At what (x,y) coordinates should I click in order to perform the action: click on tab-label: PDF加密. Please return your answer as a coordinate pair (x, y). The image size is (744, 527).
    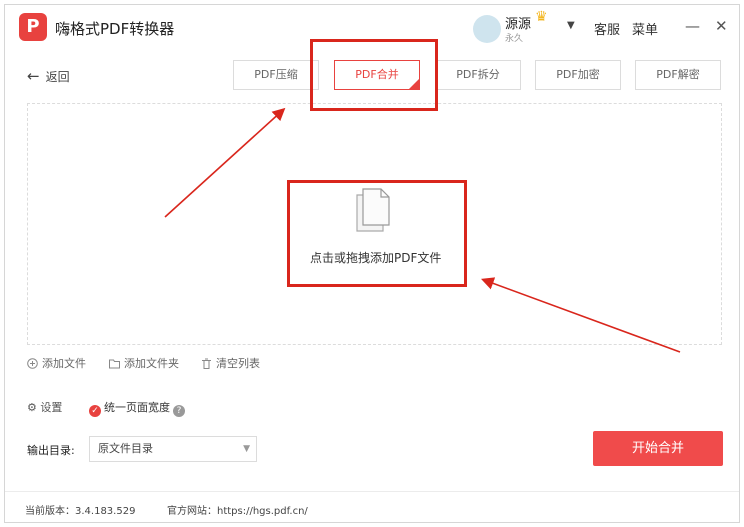
    Looking at the image, I should click on (578, 74).